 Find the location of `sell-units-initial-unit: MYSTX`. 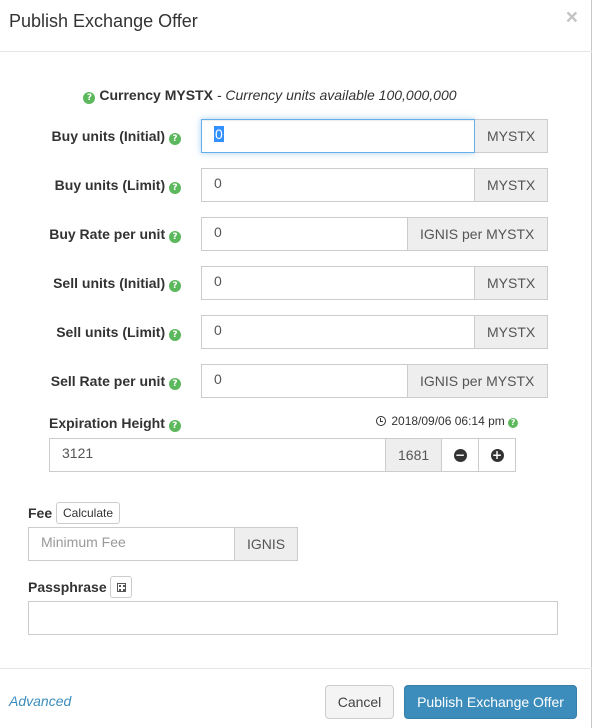

sell-units-initial-unit: MYSTX is located at coordinates (511, 283).